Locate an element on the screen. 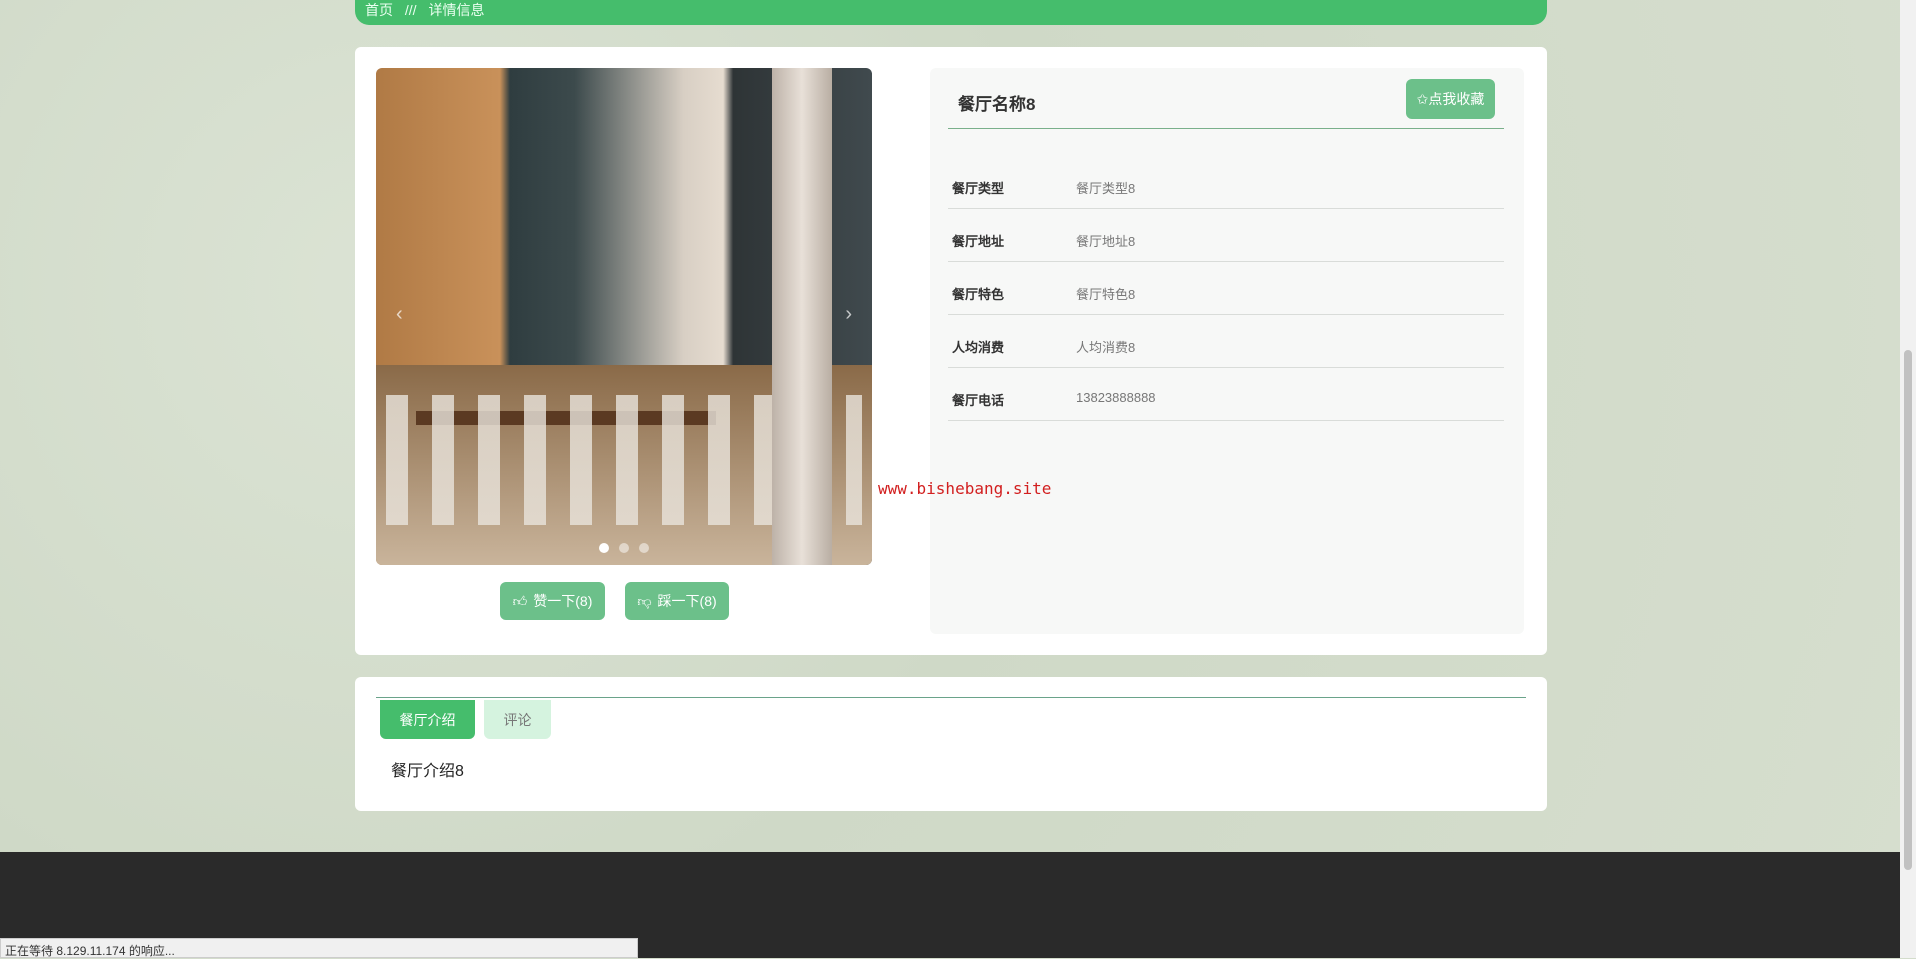  favorite-button: ✩点我收藏 is located at coordinates (1450, 99).